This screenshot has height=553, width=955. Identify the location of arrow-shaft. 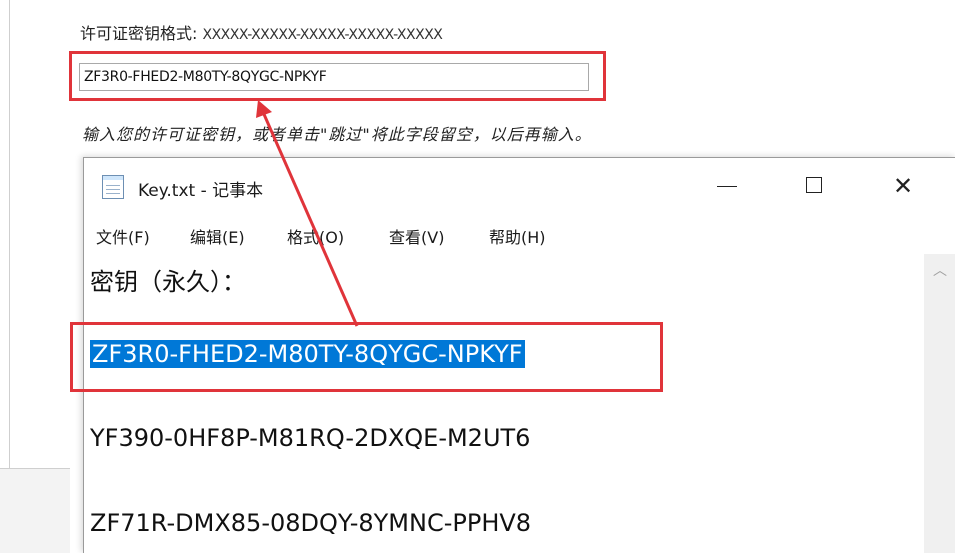
(310, 219).